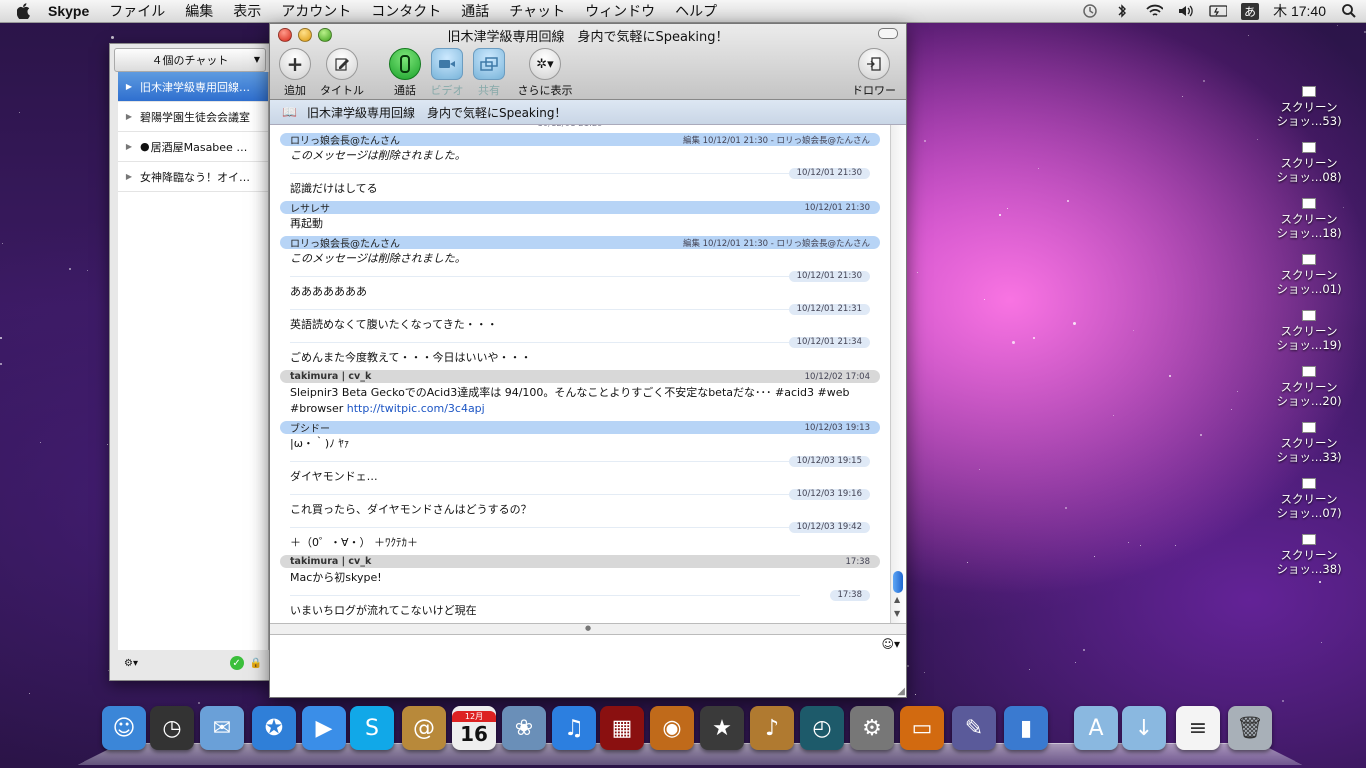  Describe the element at coordinates (696, 11) in the screenshot. I see `menu-help: ヘルプ` at that location.